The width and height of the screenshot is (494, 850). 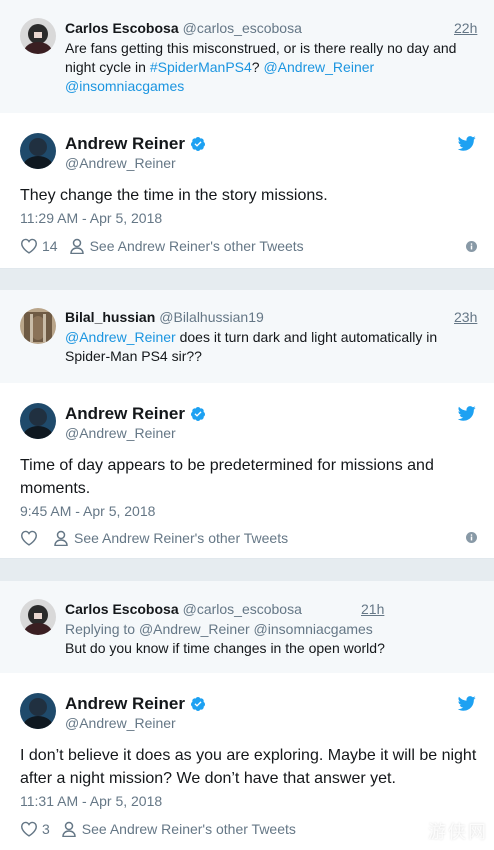 I want to click on tweet-actions: 14 See Andrew Reiner's other Tweets, so click(x=162, y=246).